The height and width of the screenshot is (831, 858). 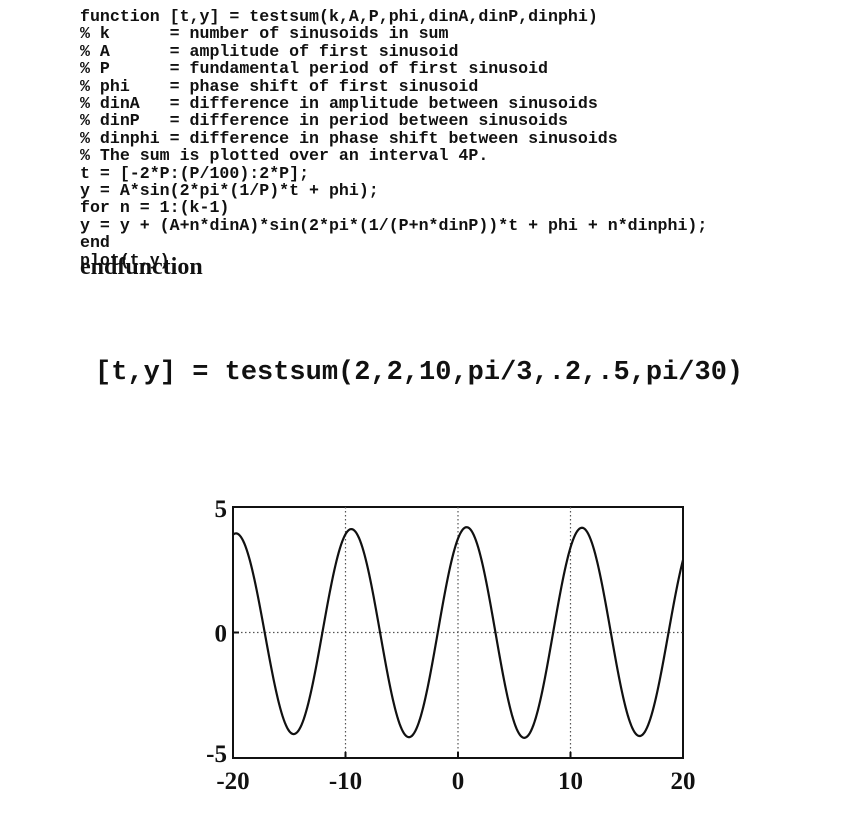 What do you see at coordinates (458, 781) in the screenshot?
I see `x-tick-label: 0` at bounding box center [458, 781].